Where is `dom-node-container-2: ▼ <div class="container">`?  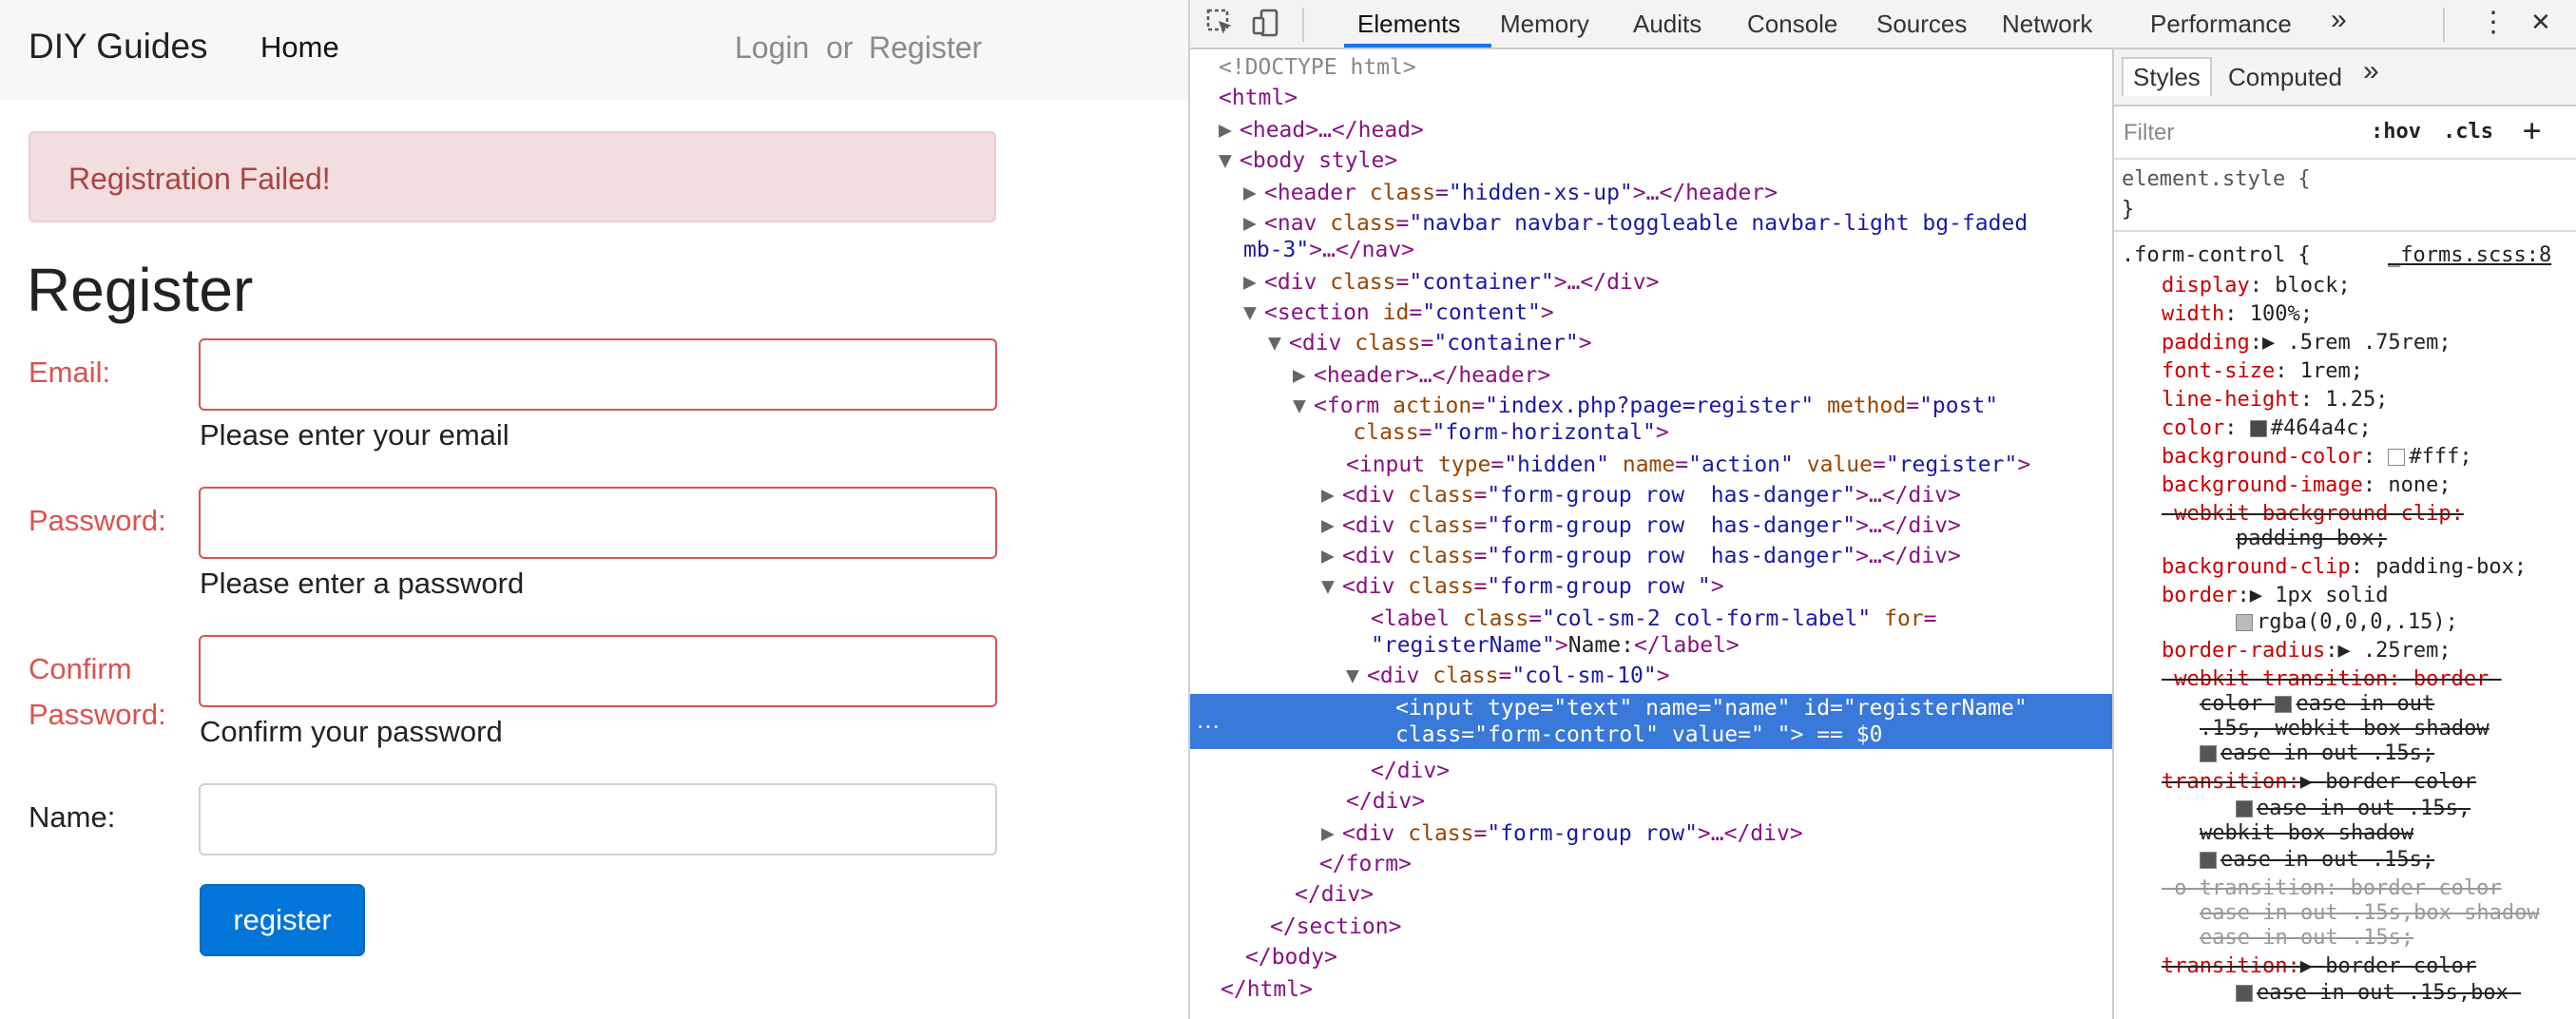
dom-node-container-2: ▼ <div class="container"> is located at coordinates (1430, 343).